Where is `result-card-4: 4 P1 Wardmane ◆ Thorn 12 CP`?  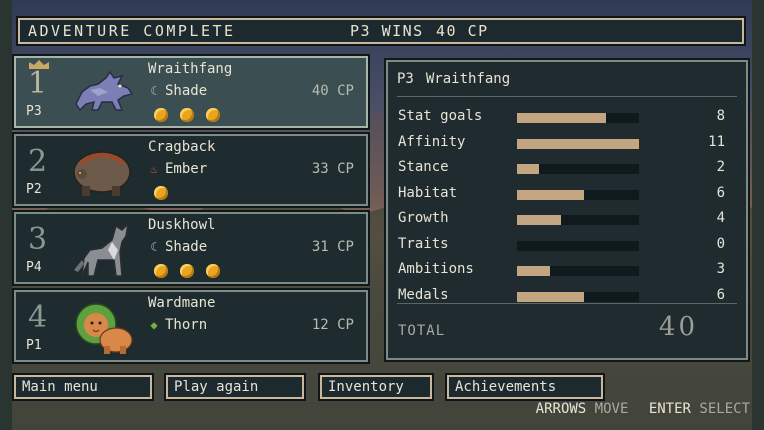 result-card-4: 4 P1 Wardmane ◆ Thorn 12 CP is located at coordinates (191, 326).